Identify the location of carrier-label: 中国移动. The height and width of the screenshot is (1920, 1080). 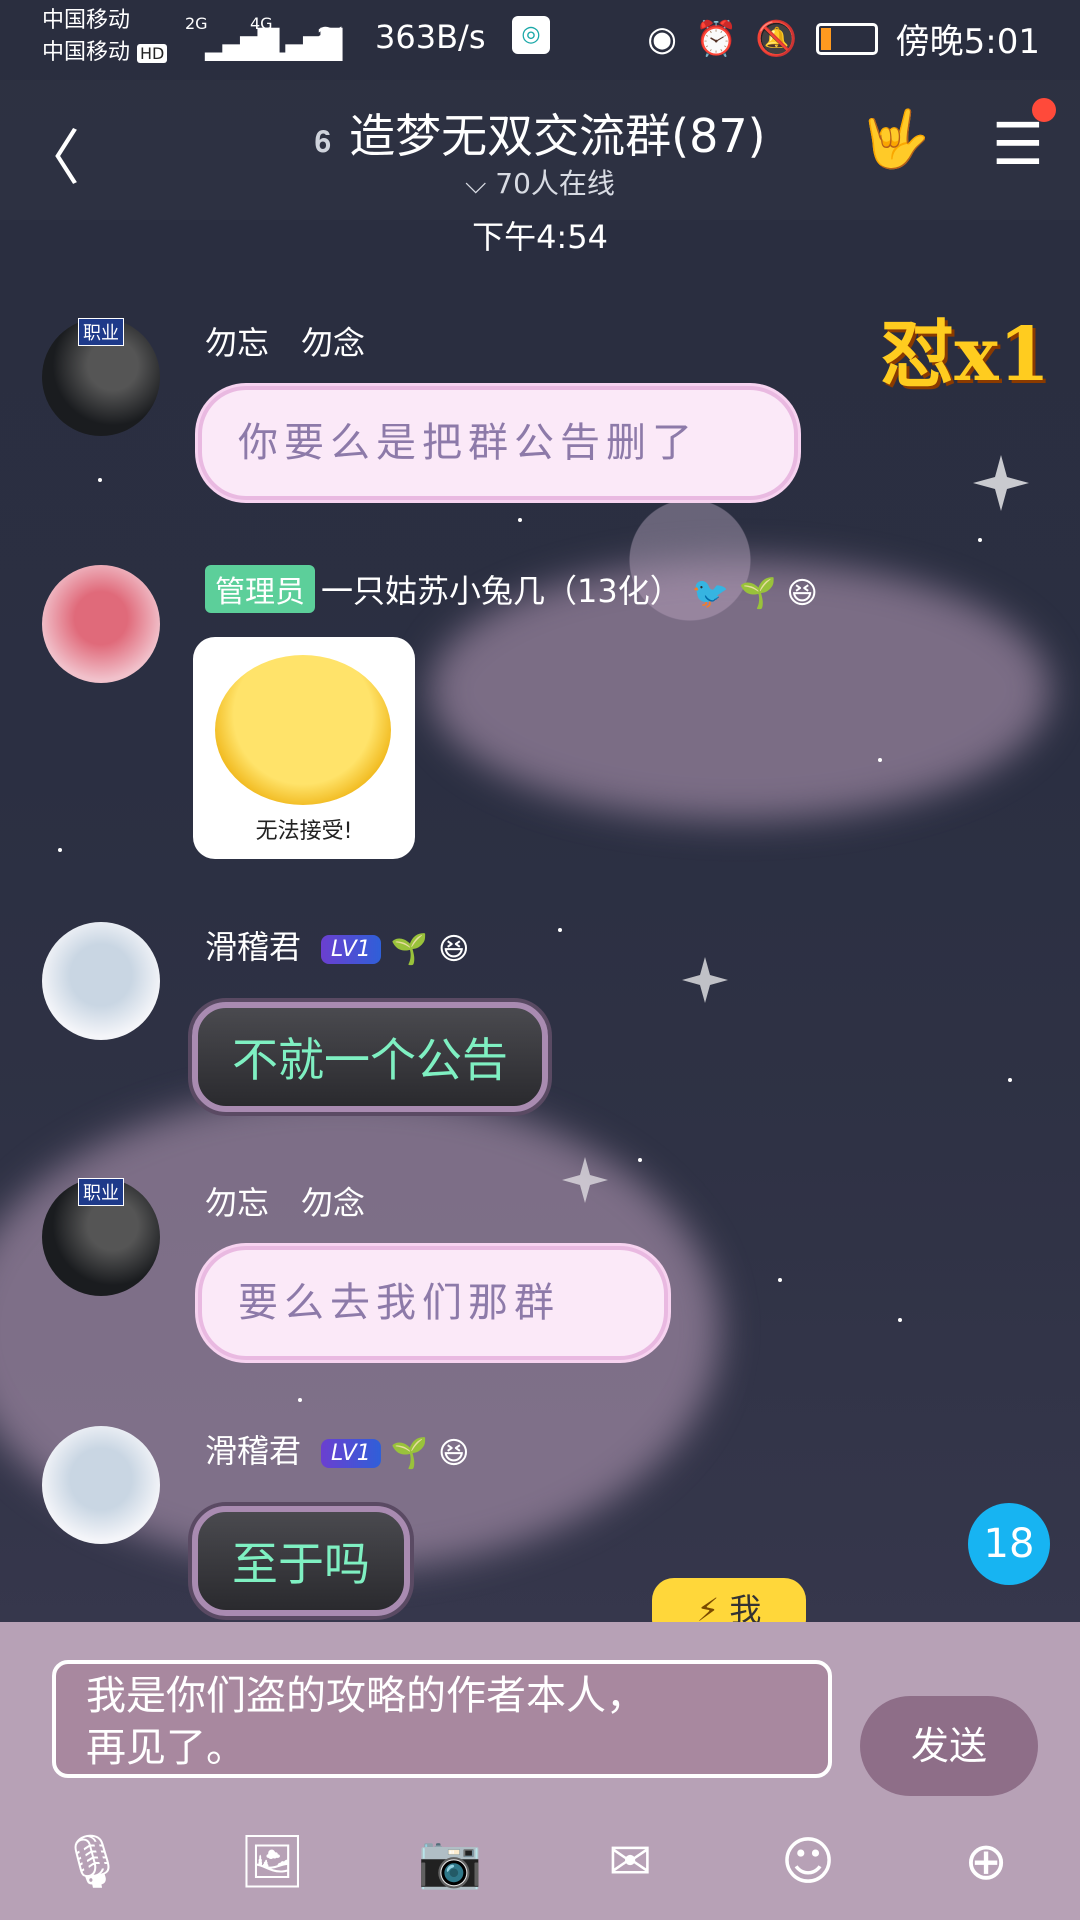
(86, 20).